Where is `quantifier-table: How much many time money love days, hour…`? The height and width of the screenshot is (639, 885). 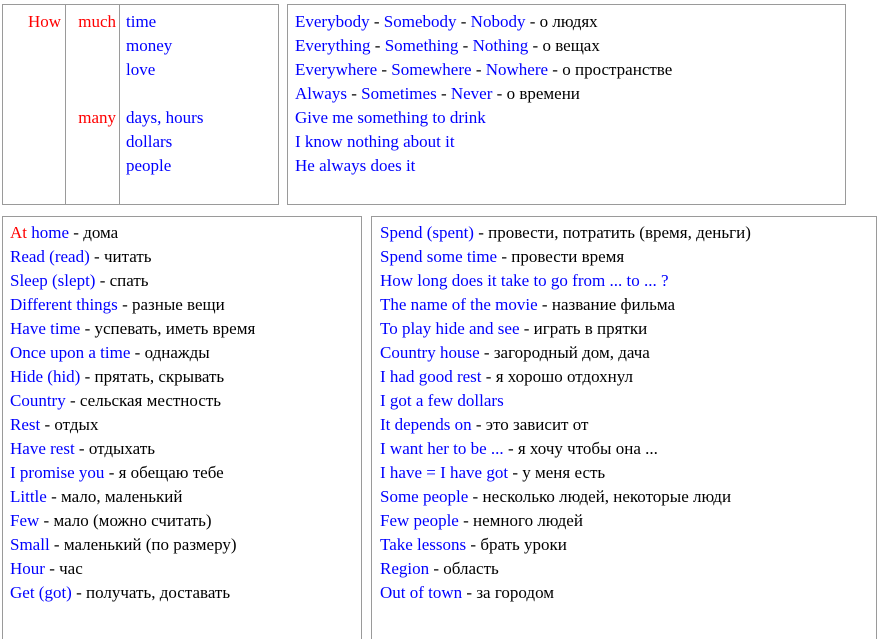
quantifier-table: How much many time money love days, hour… is located at coordinates (140, 104).